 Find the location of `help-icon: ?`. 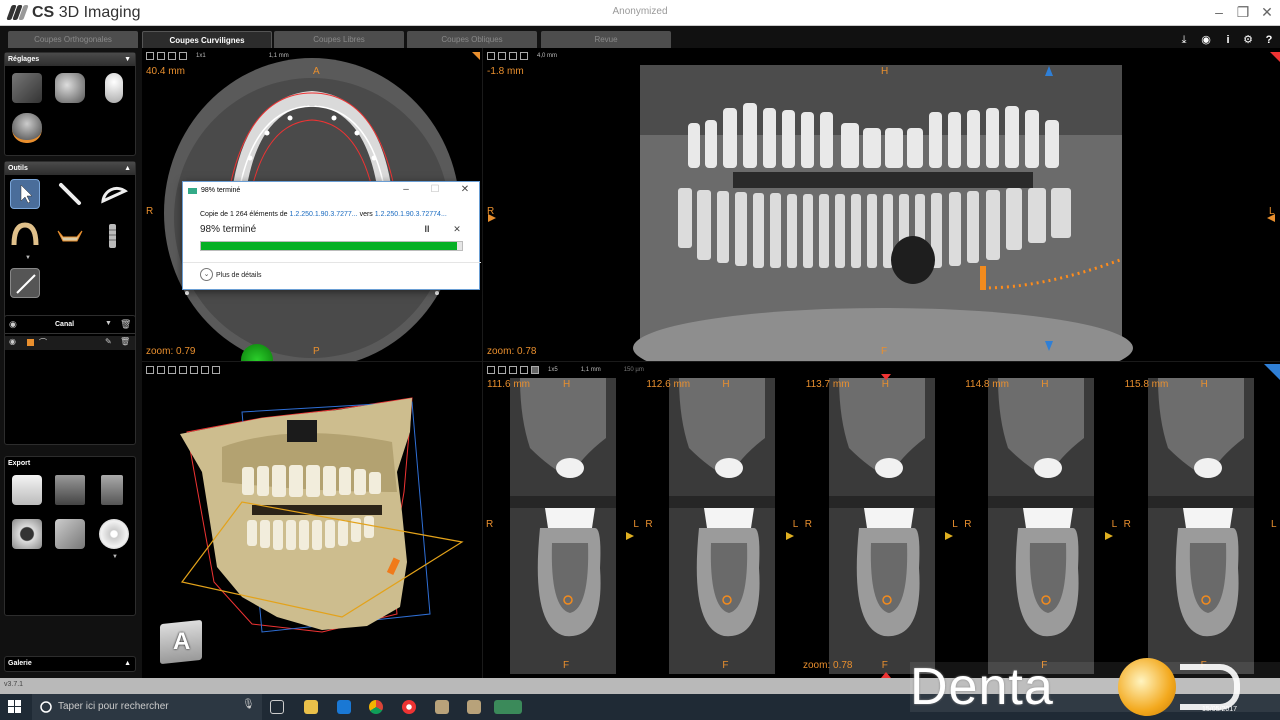

help-icon: ? is located at coordinates (1269, 40).